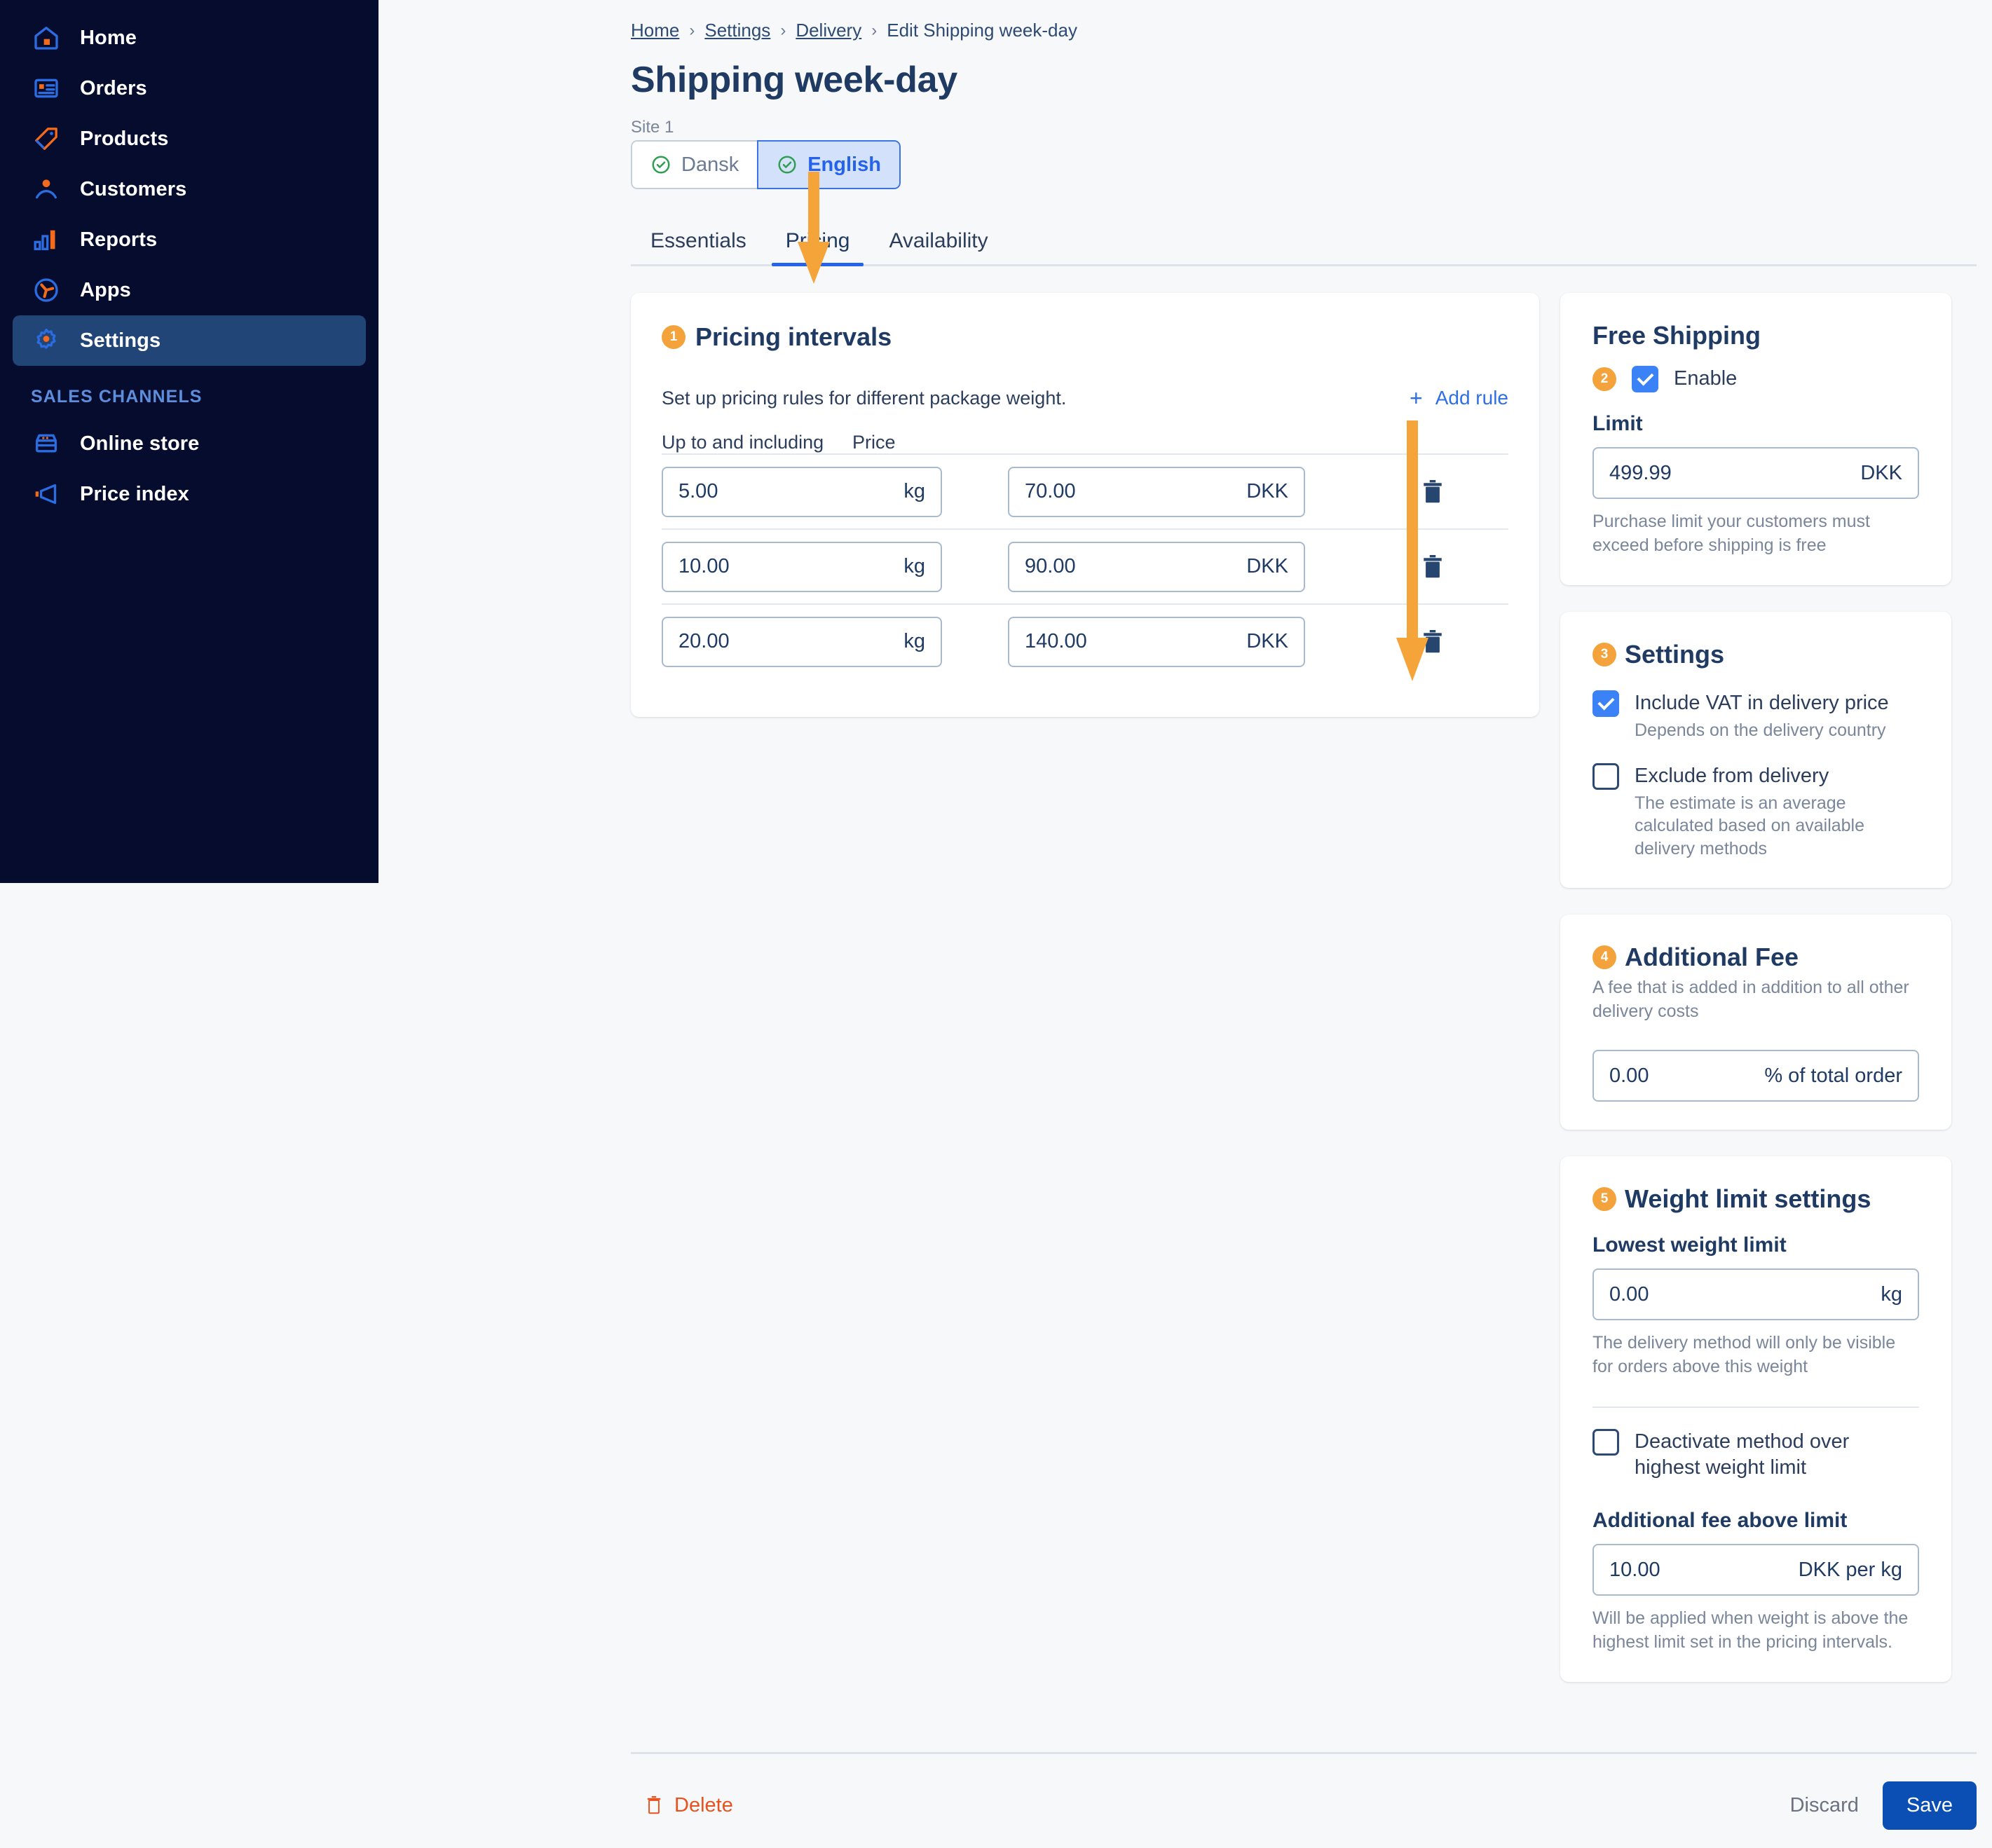 Image resolution: width=1992 pixels, height=1848 pixels. I want to click on delete-button: Delete, so click(682, 1806).